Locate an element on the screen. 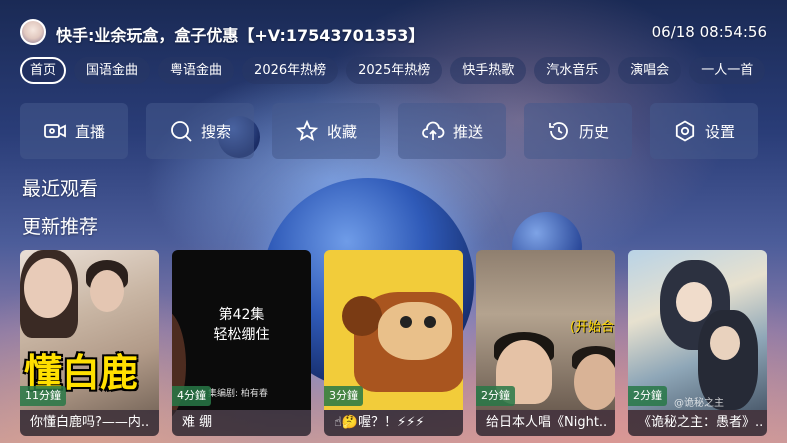 Image resolution: width=787 pixels, height=443 pixels. live-button: 直播 is located at coordinates (74, 131).